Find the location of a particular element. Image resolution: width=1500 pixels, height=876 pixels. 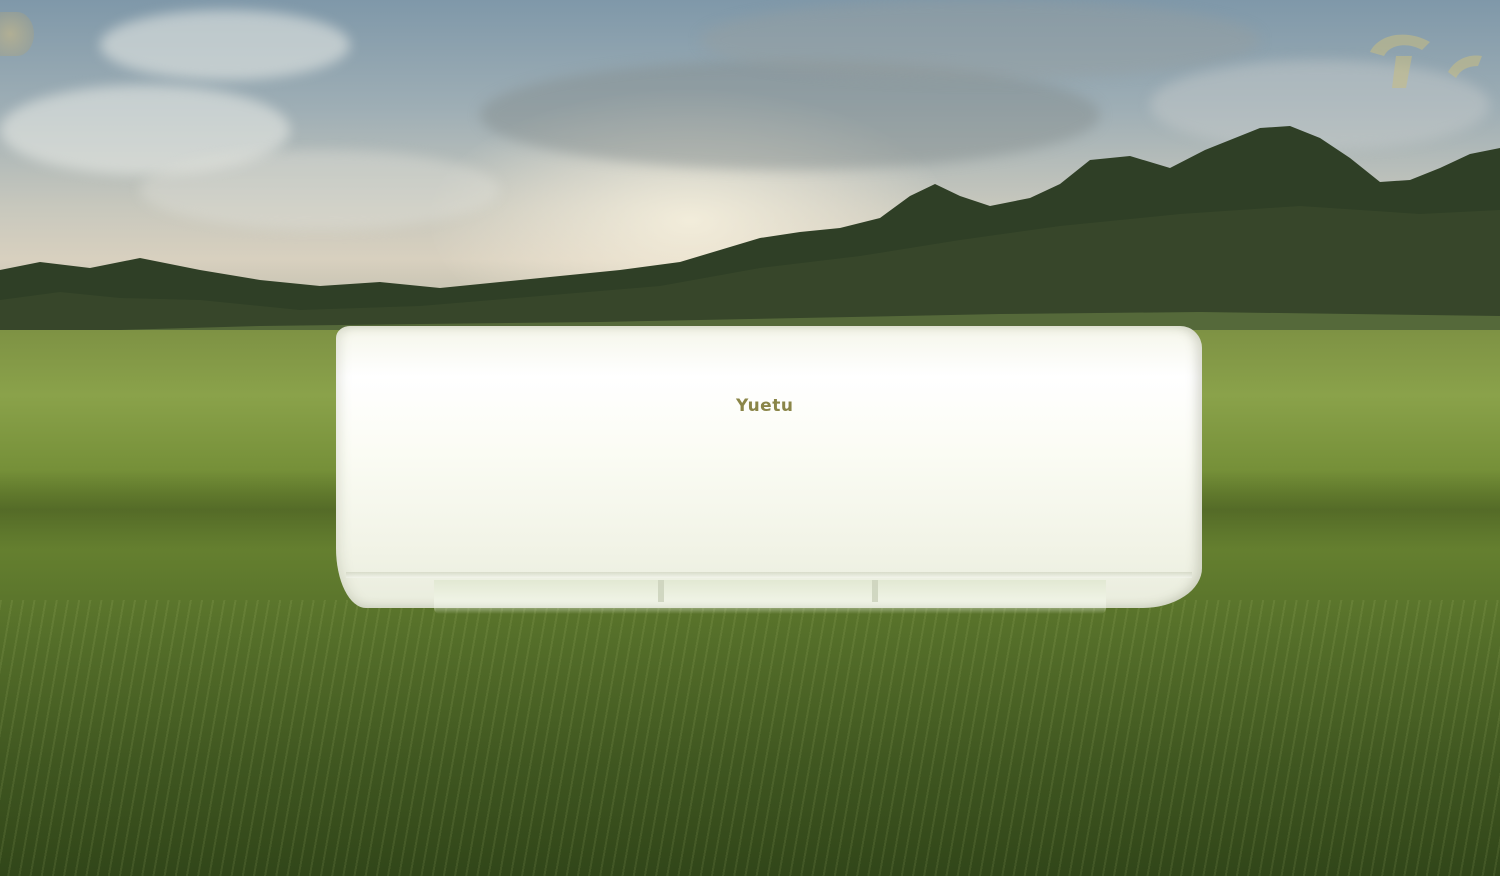

ac-panel-seam is located at coordinates (769, 575).